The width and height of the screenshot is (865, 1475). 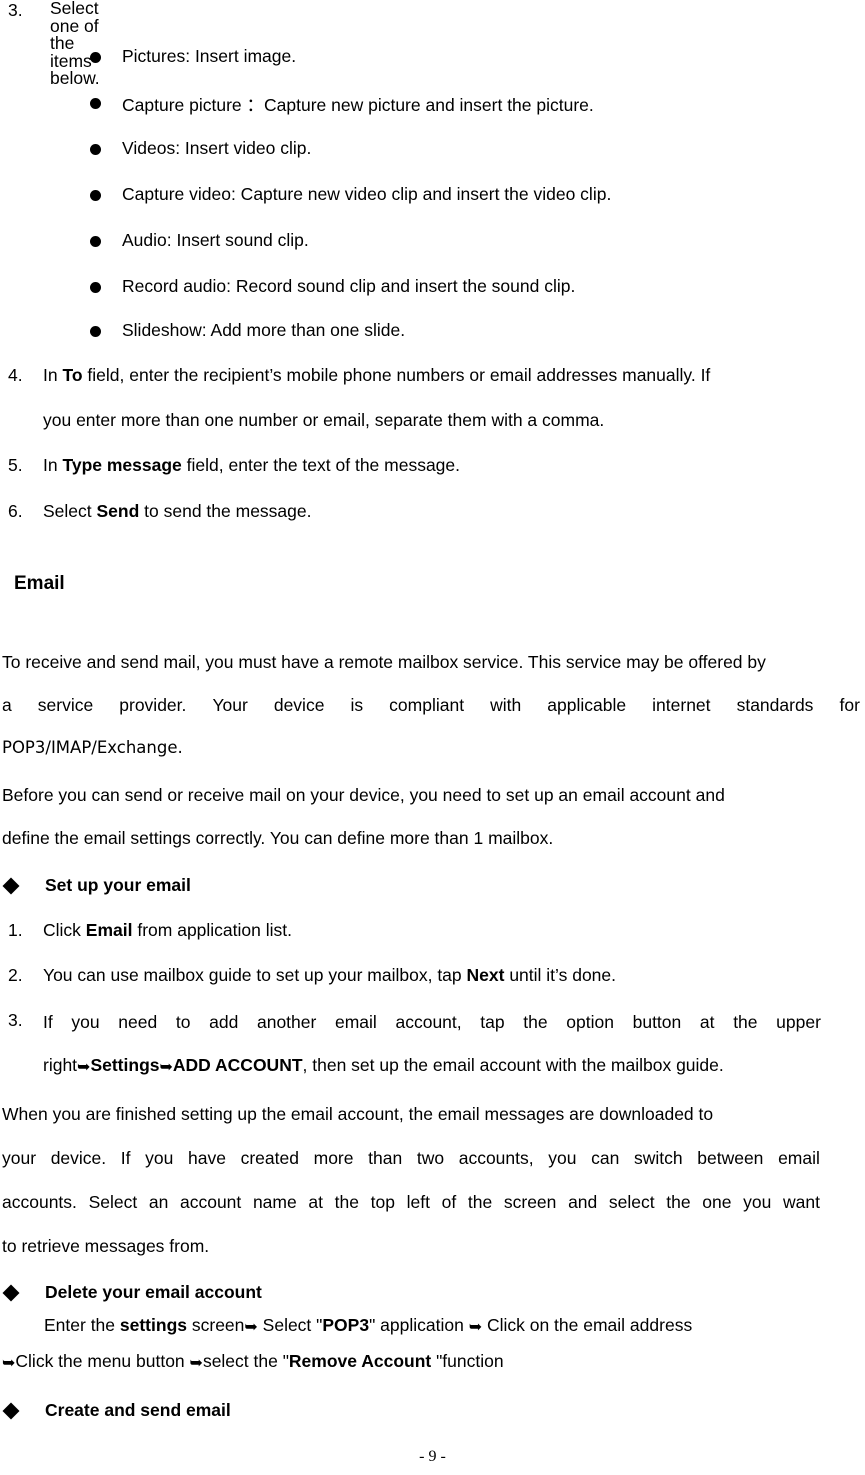 What do you see at coordinates (225, 511) in the screenshot?
I see `step6-rest: to send the message.` at bounding box center [225, 511].